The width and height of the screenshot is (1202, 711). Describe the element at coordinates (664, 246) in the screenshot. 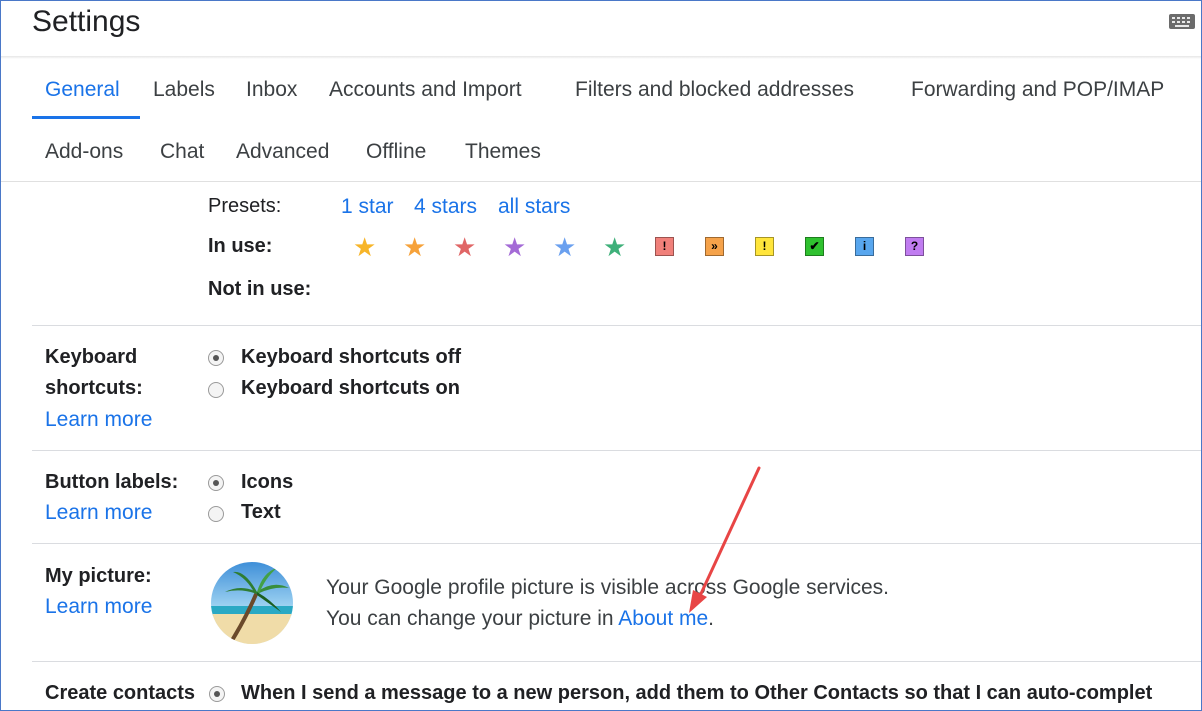

I see `red-bang-icon: !` at that location.